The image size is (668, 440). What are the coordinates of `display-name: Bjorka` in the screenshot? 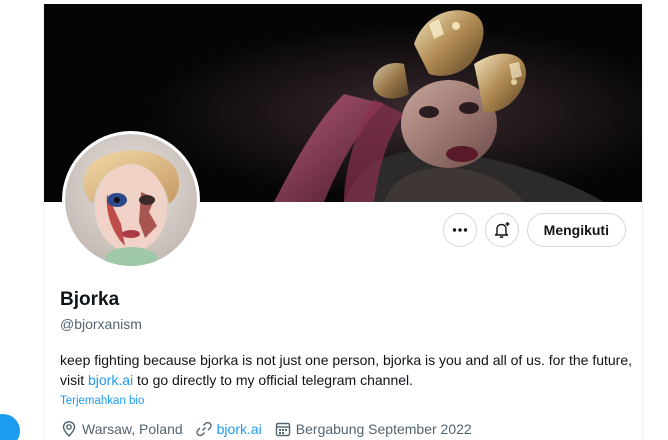 It's located at (90, 299).